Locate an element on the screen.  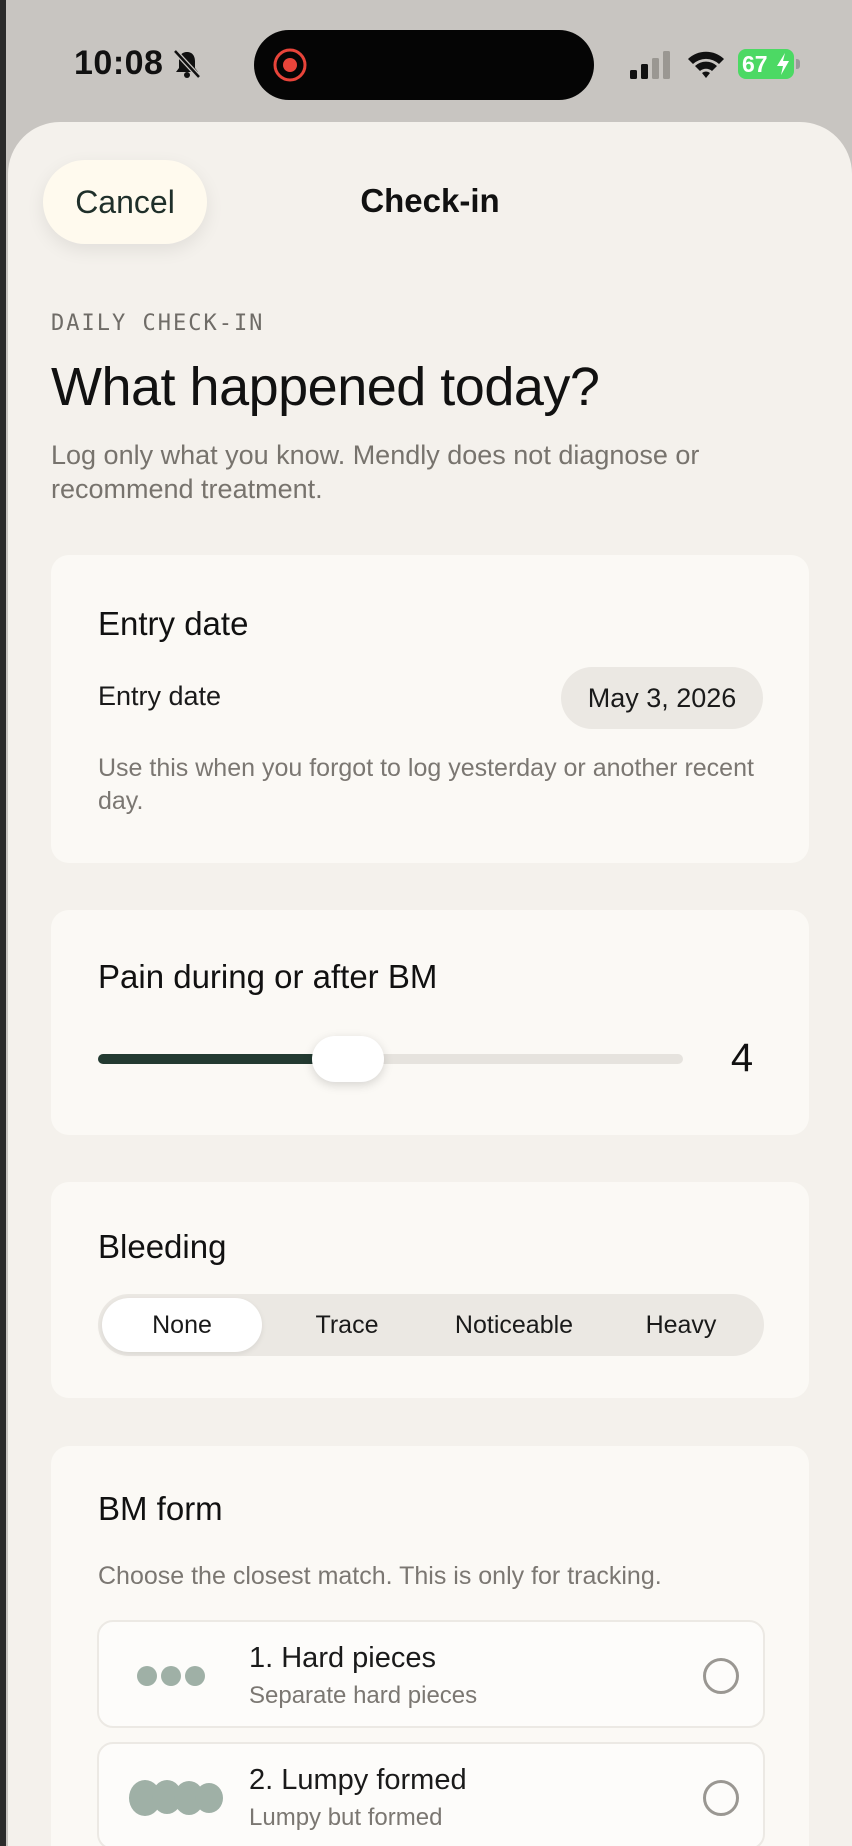
entry-date-card-title: Entry date is located at coordinates (173, 623).